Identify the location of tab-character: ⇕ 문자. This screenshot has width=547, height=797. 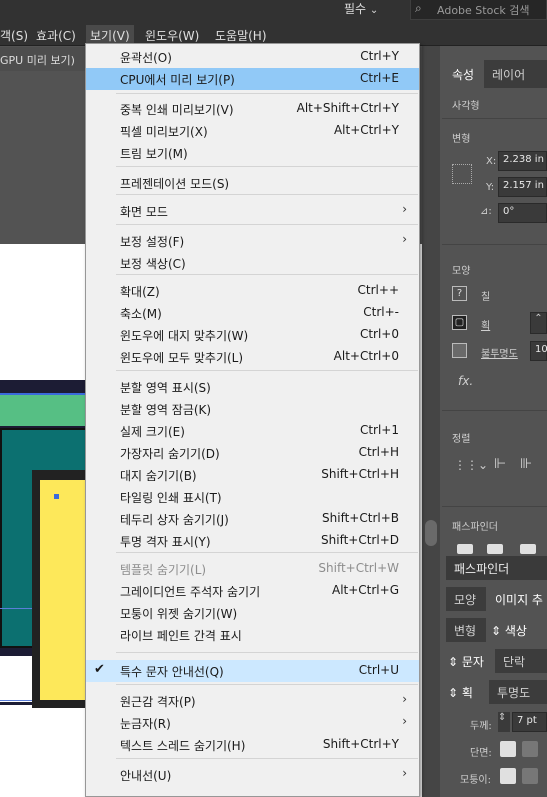
(470, 661).